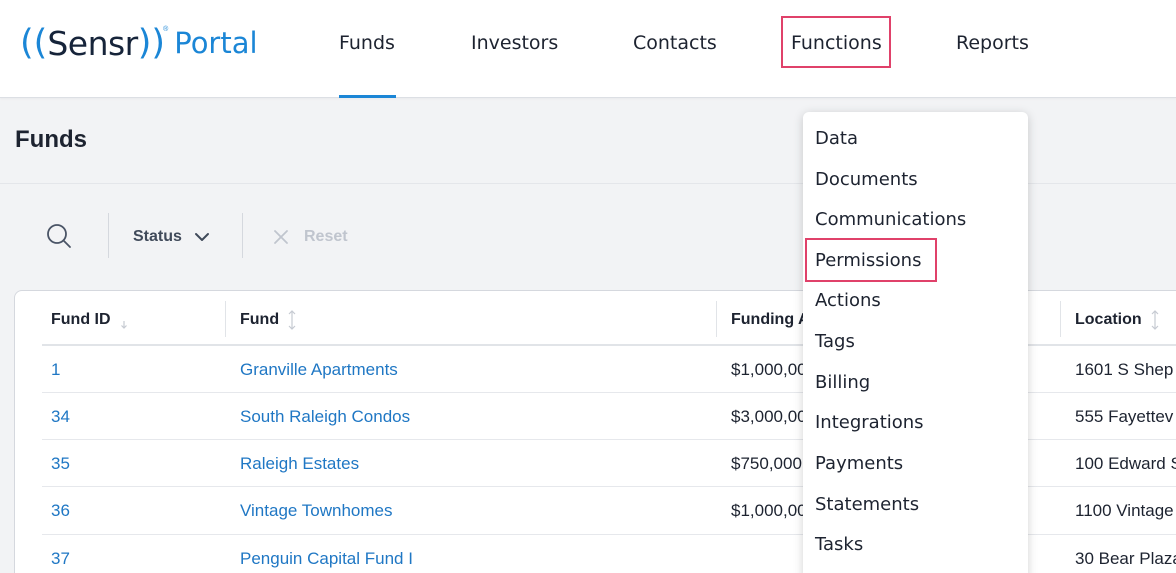  I want to click on page-title: Funds, so click(51, 139).